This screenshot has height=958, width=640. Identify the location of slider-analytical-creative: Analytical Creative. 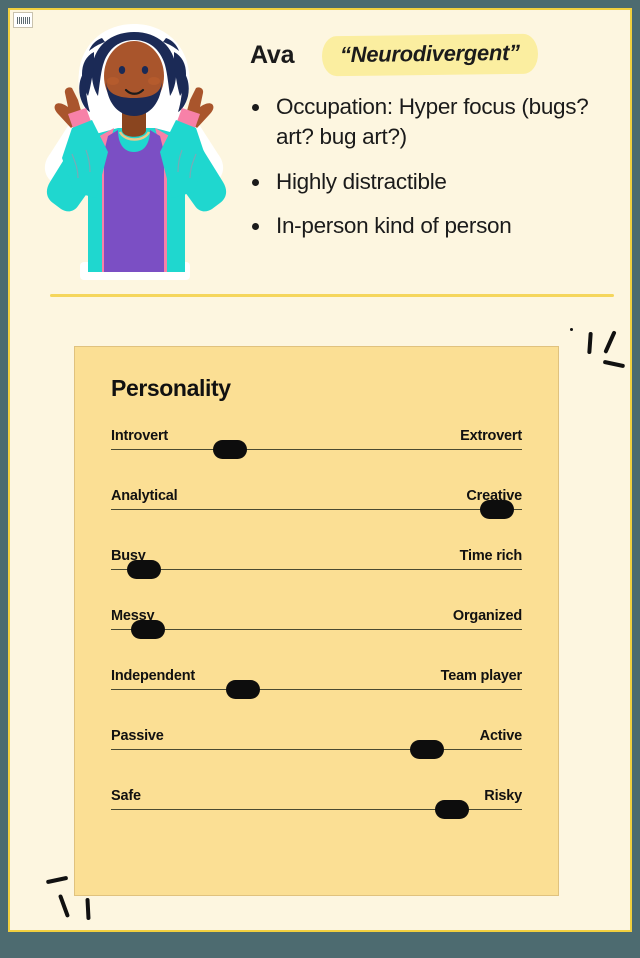
(316, 518).